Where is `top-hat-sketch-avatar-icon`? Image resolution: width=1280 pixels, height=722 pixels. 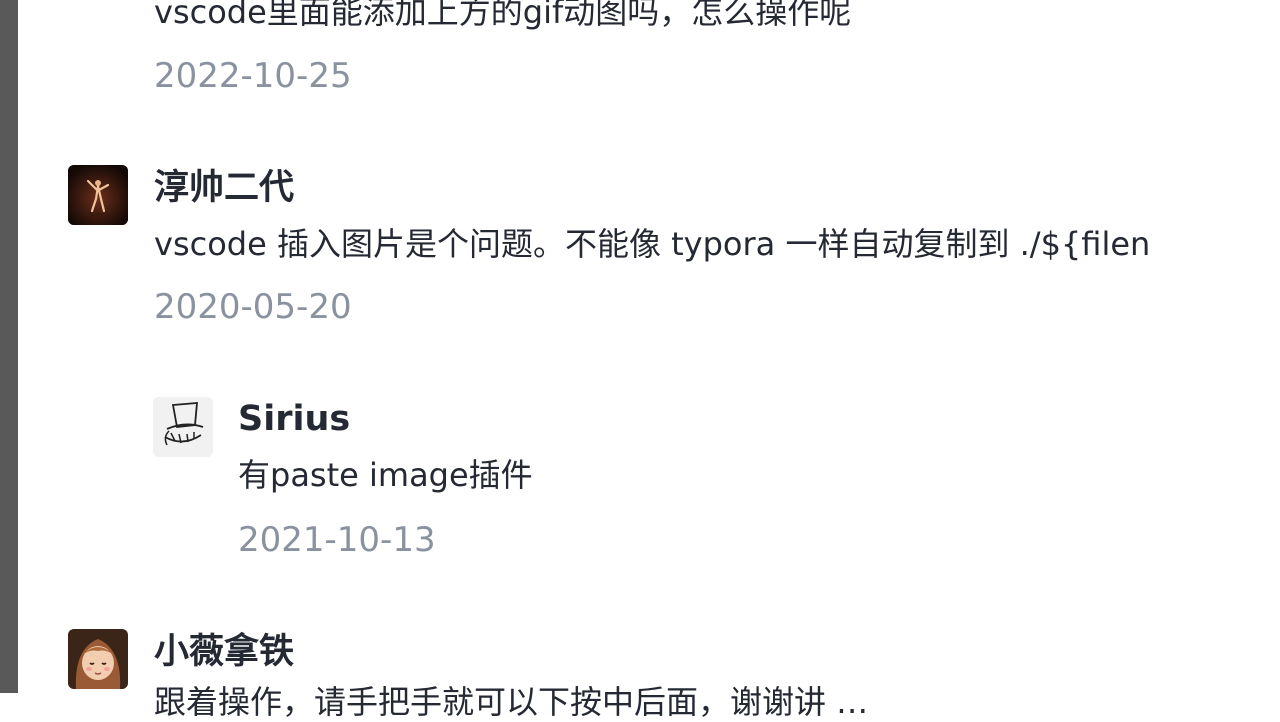 top-hat-sketch-avatar-icon is located at coordinates (183, 427).